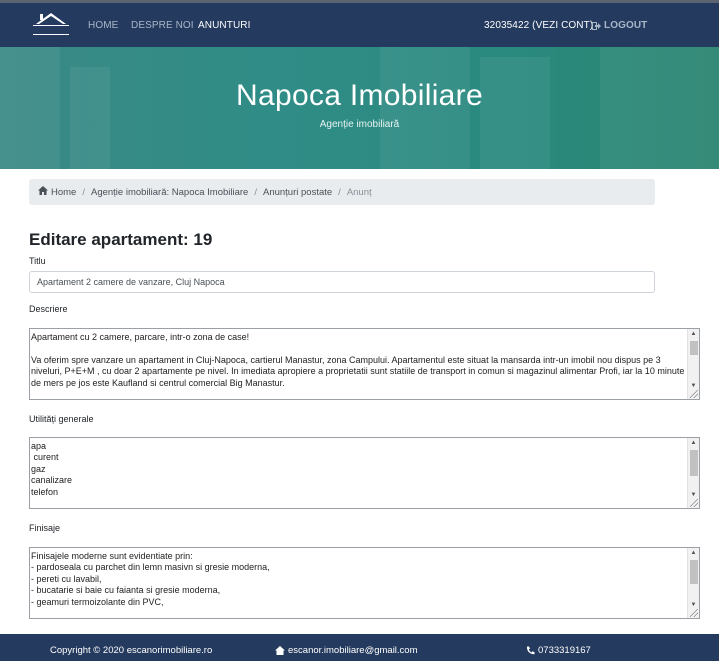  I want to click on breadcrumb-home: Home, so click(63, 192).